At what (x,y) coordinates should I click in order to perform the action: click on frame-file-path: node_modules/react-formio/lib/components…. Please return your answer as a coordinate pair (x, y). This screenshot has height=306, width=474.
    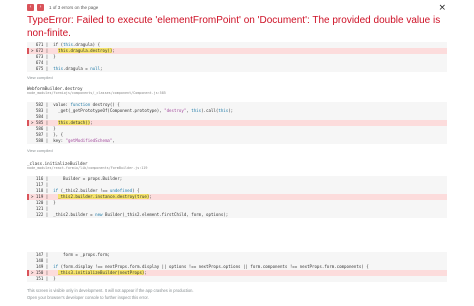
    Looking at the image, I should click on (87, 168).